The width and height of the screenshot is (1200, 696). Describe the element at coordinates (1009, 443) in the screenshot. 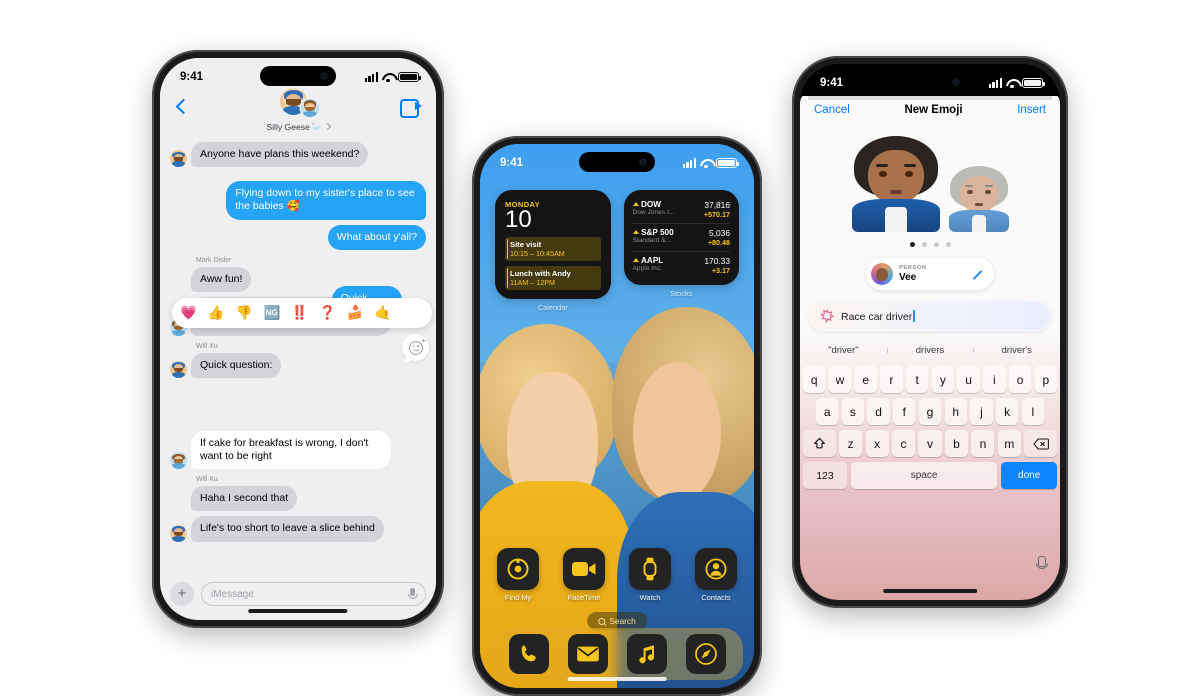

I see `key-m: m` at that location.